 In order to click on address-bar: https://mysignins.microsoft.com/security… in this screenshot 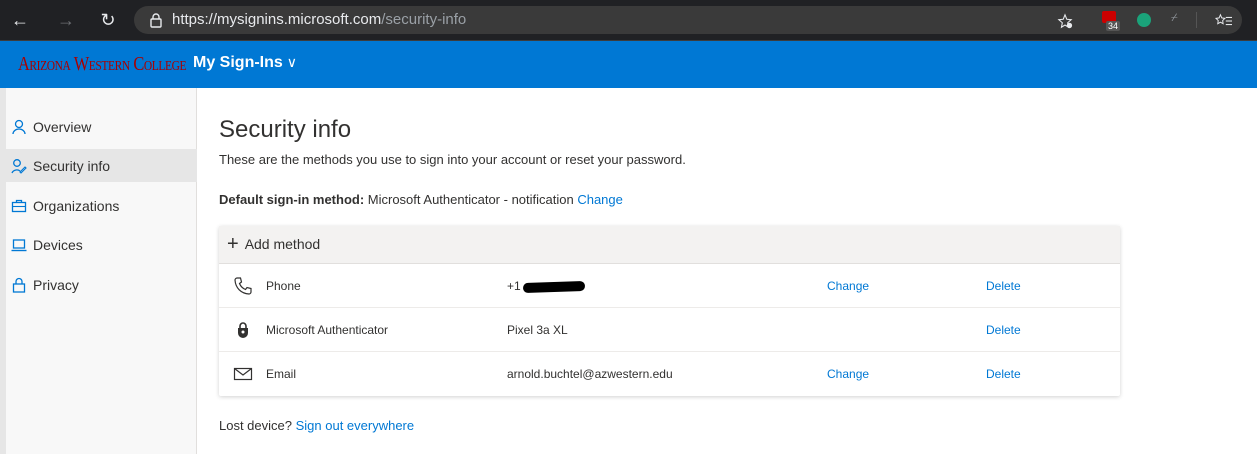, I will do `click(688, 20)`.